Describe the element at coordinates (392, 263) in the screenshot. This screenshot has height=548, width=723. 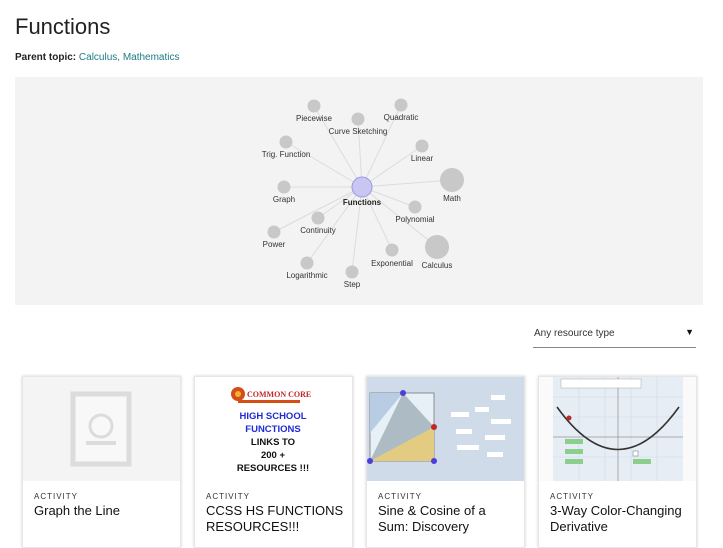
I see `svg-text: Exponential` at that location.